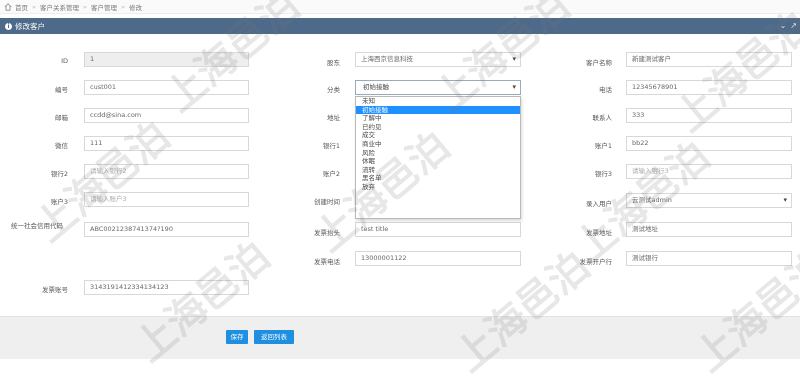 The image size is (800, 383). What do you see at coordinates (603, 174) in the screenshot?
I see `bank3-label: 银行3` at bounding box center [603, 174].